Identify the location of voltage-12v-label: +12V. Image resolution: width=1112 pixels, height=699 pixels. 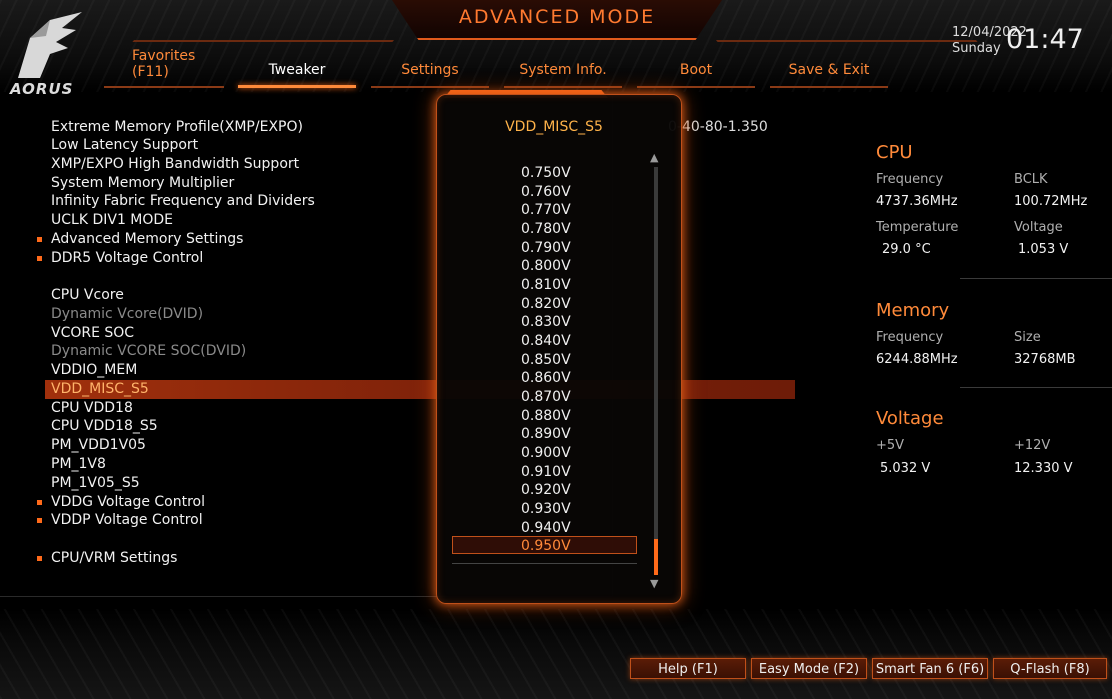
(1032, 445).